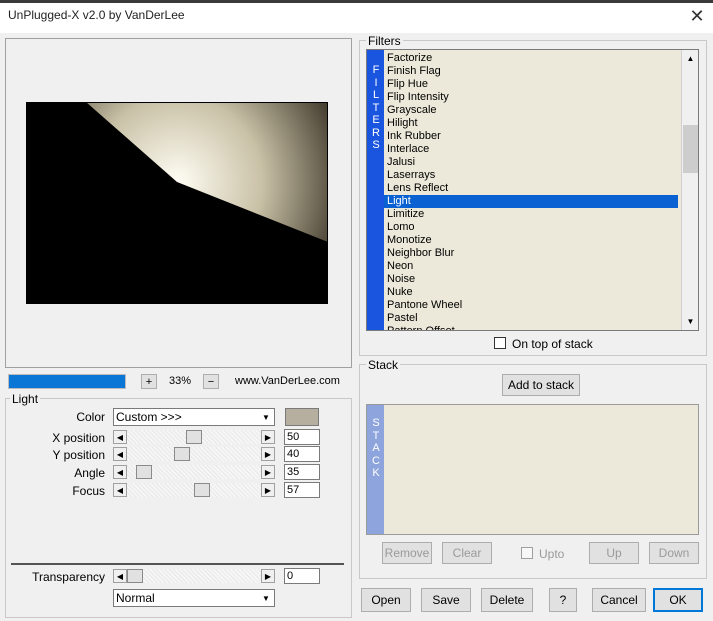  I want to click on filter-item: Flip Hue, so click(531, 84).